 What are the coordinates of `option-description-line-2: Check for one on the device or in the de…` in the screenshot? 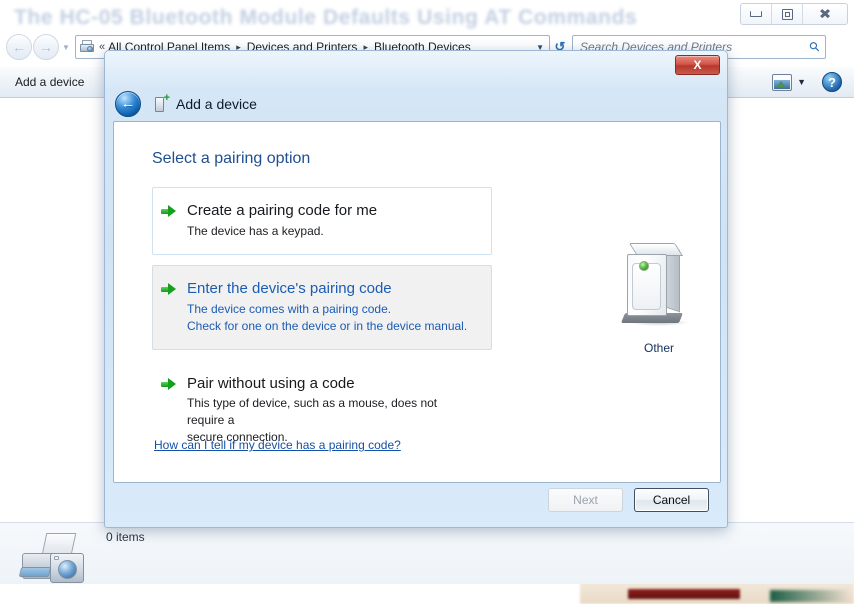 It's located at (327, 325).